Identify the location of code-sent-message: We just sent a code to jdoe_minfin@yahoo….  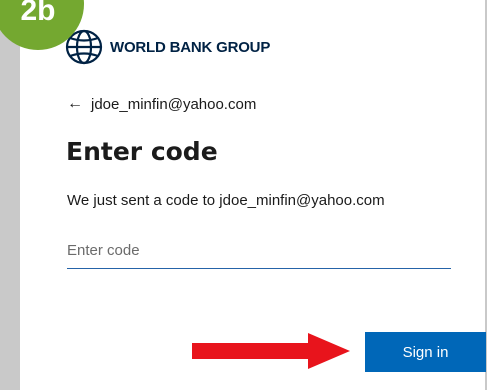
(226, 200).